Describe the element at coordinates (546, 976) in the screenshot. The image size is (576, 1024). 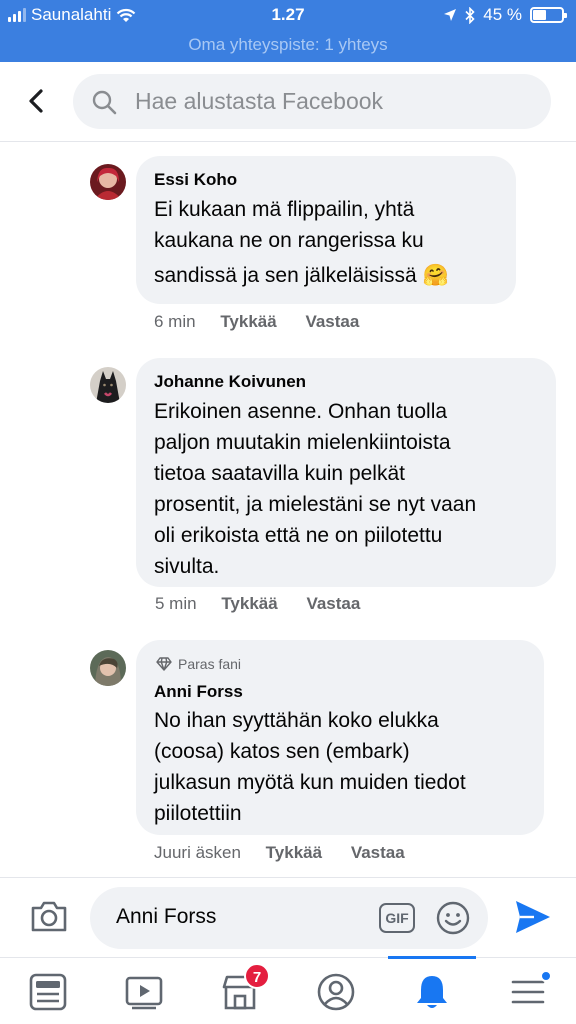
I see `menu-dot-badge` at that location.